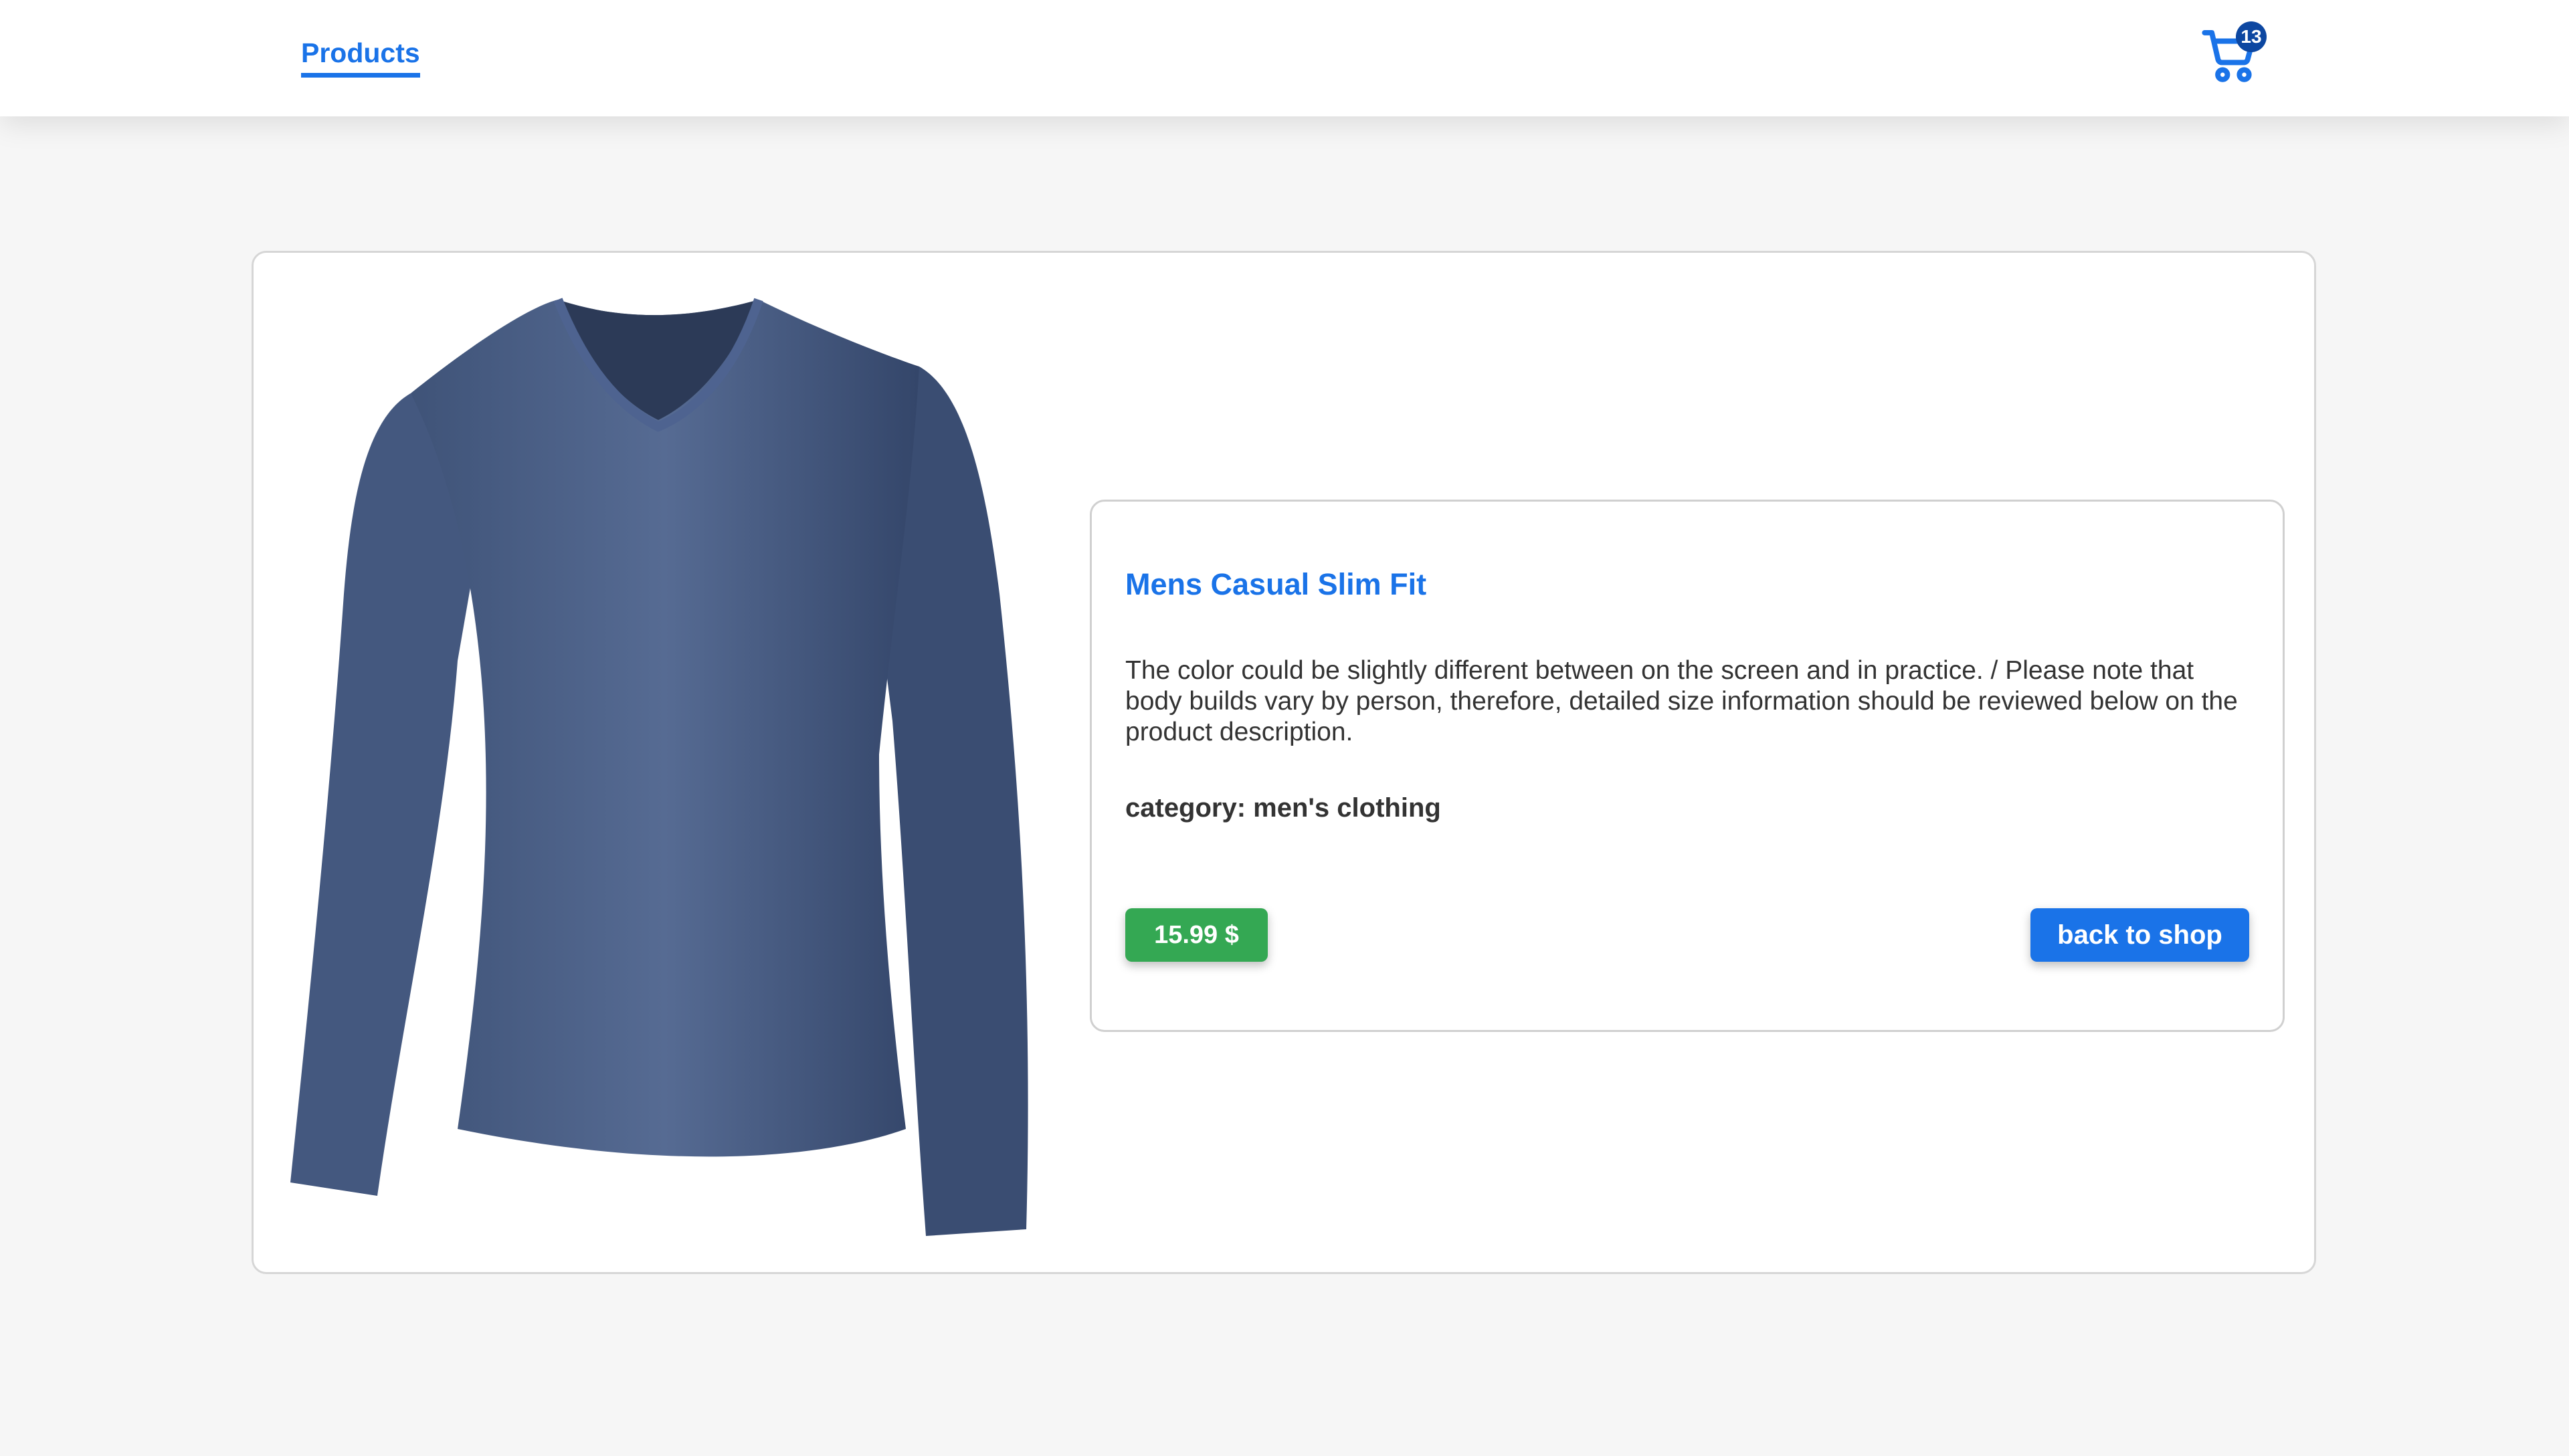  What do you see at coordinates (2139, 935) in the screenshot?
I see `back-to-shop-button: back to shop` at bounding box center [2139, 935].